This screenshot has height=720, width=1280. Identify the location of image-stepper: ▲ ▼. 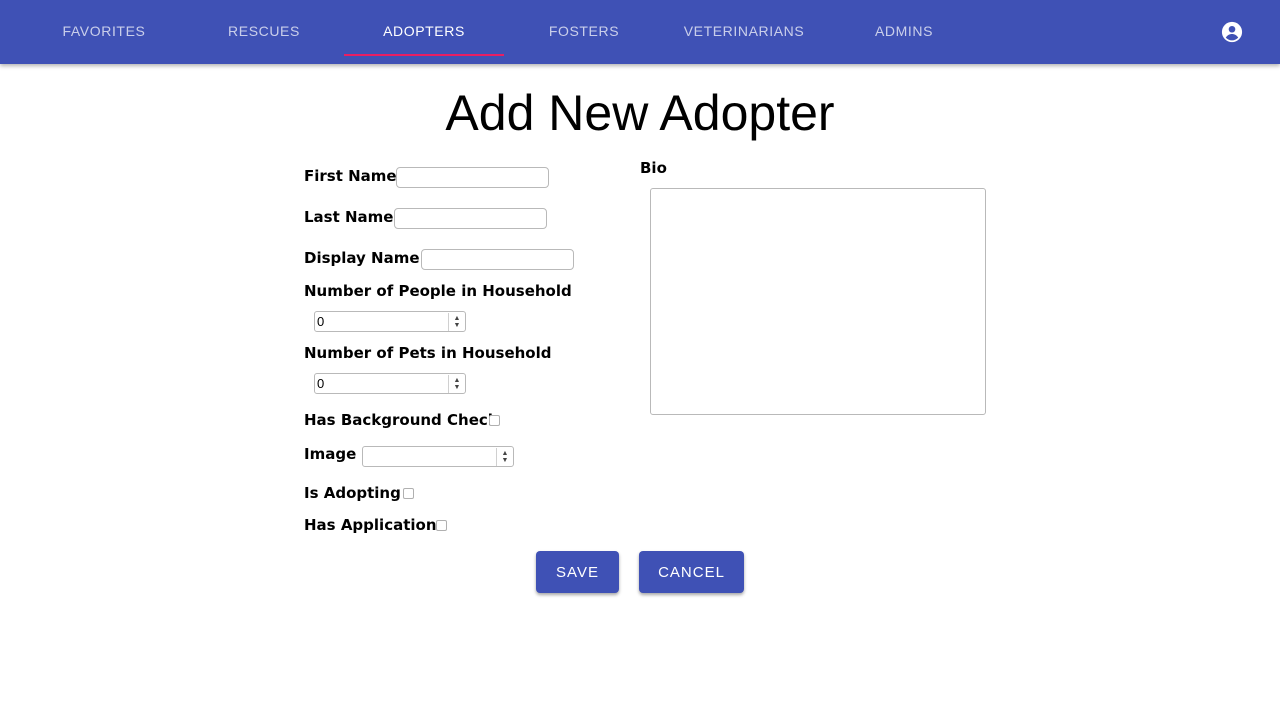
(438, 456).